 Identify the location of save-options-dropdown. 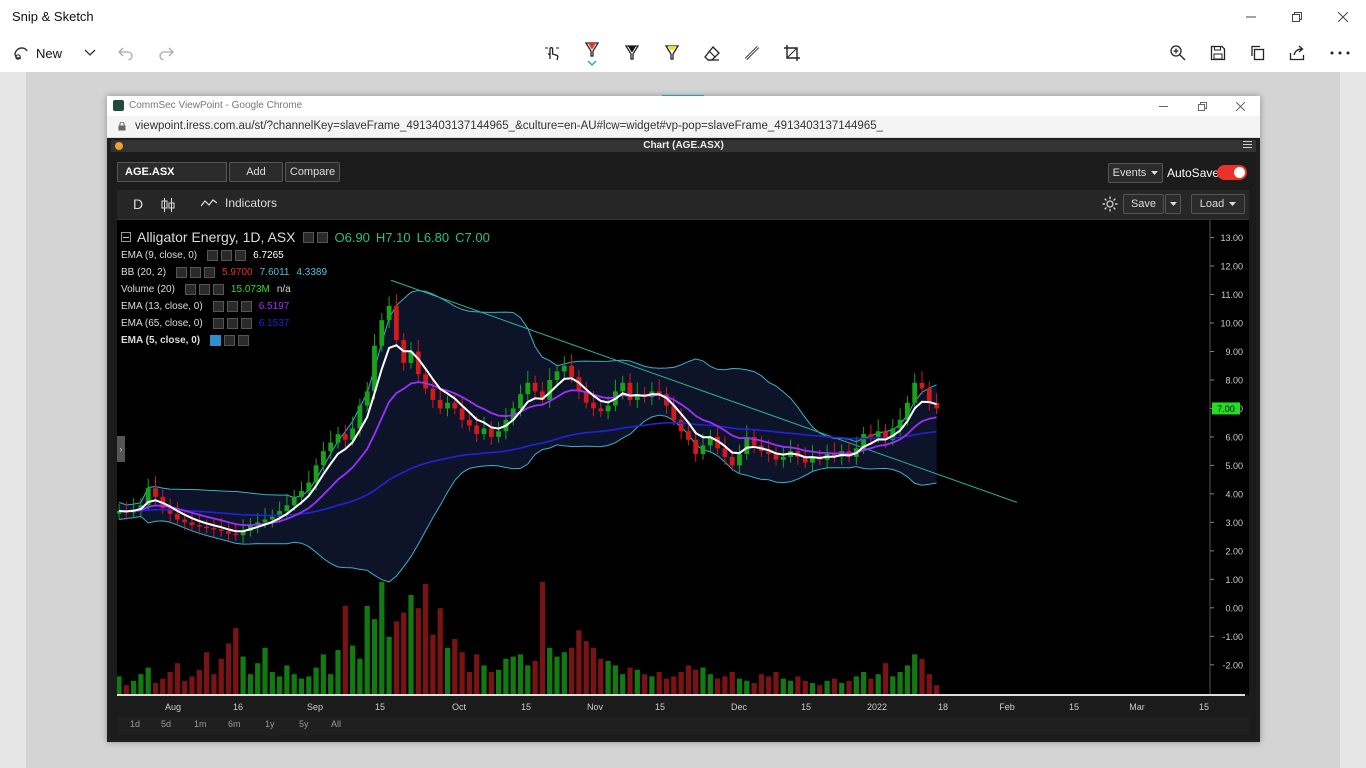
(1173, 204).